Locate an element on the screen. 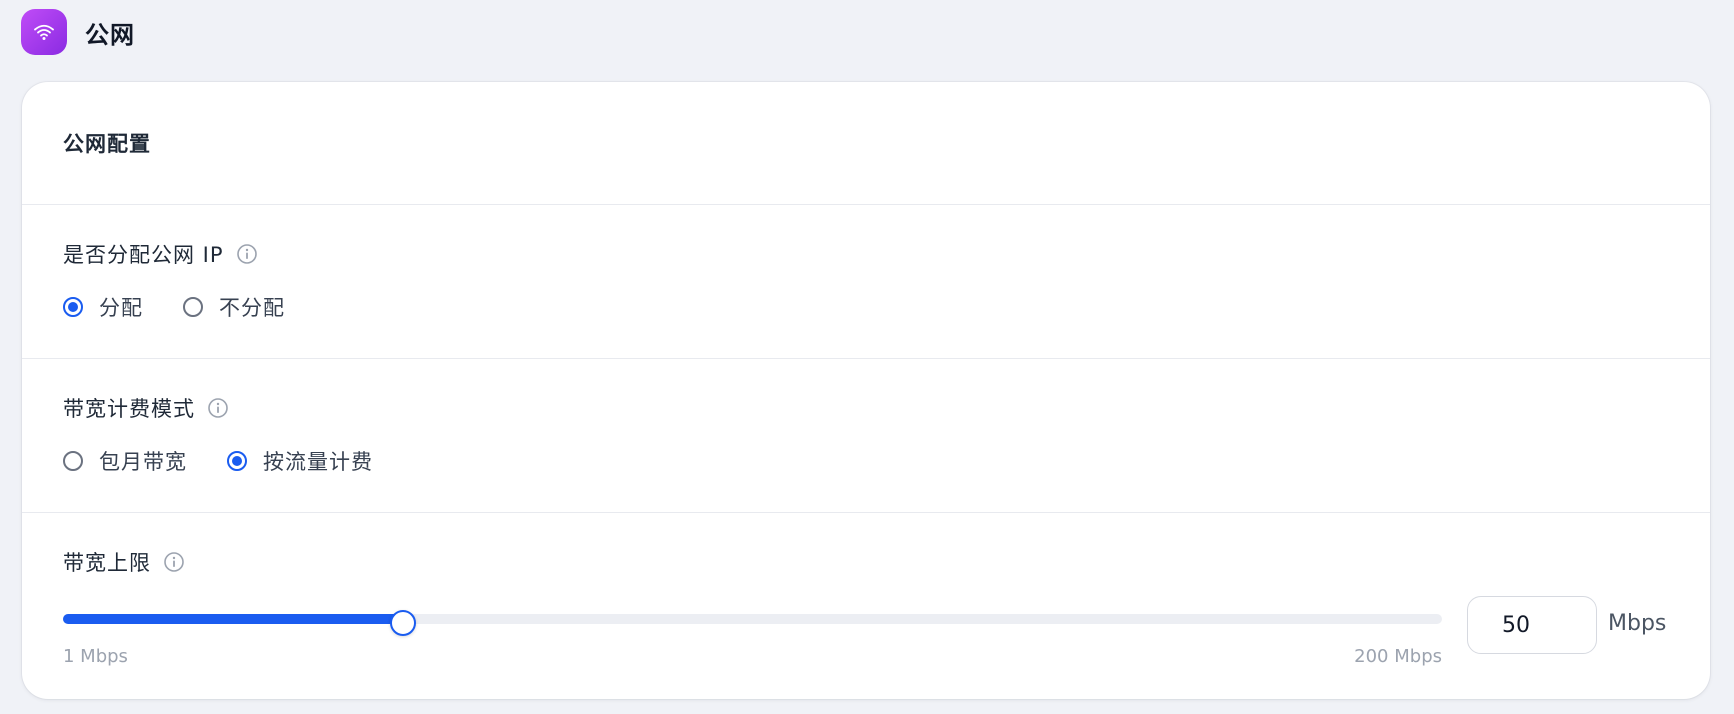 Image resolution: width=1734 pixels, height=714 pixels. radio-label: 分配 is located at coordinates (121, 308).